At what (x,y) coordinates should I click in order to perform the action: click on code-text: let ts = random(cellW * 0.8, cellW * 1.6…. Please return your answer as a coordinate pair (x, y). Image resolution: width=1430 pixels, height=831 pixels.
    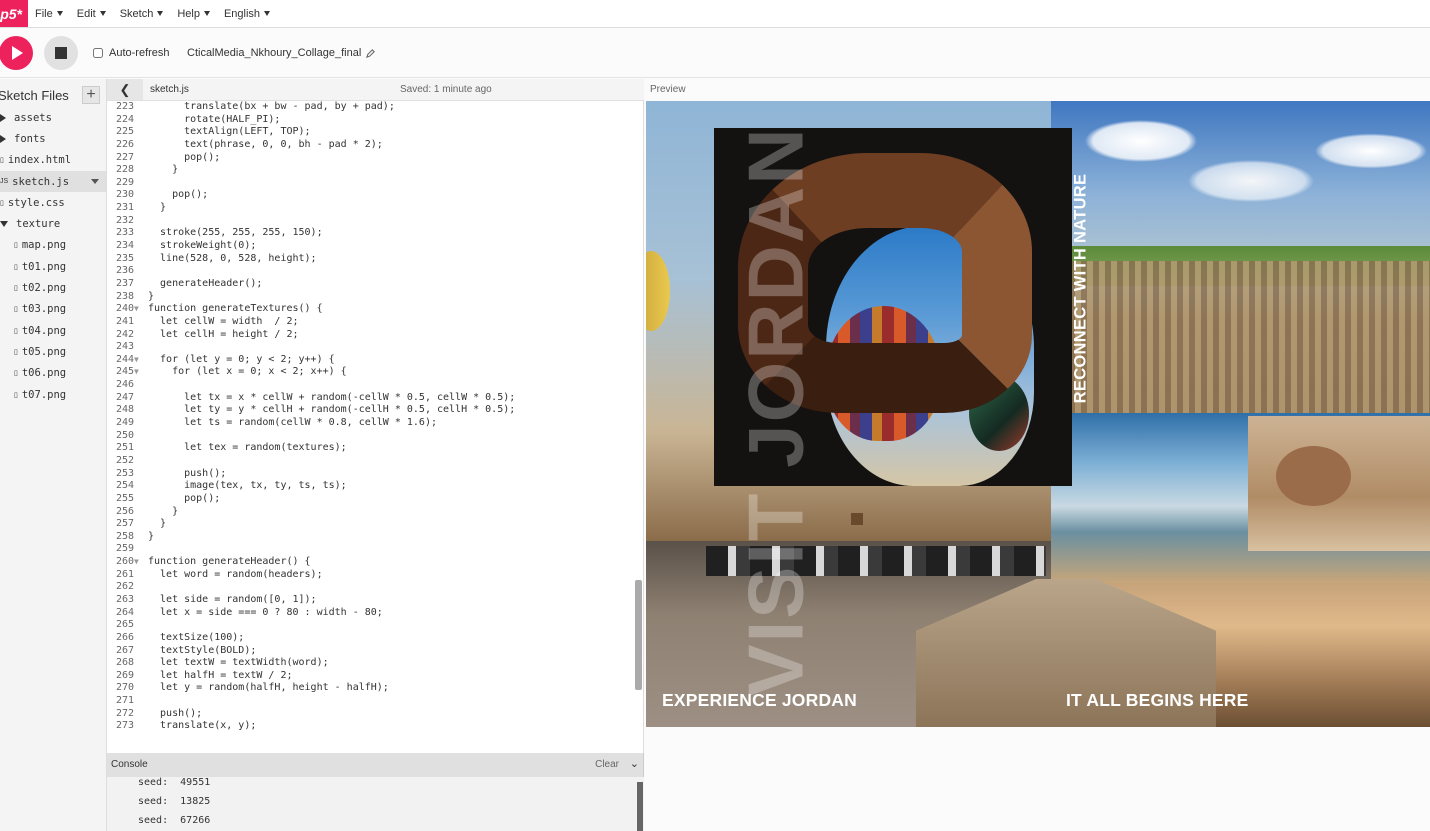
    Looking at the image, I should click on (292, 423).